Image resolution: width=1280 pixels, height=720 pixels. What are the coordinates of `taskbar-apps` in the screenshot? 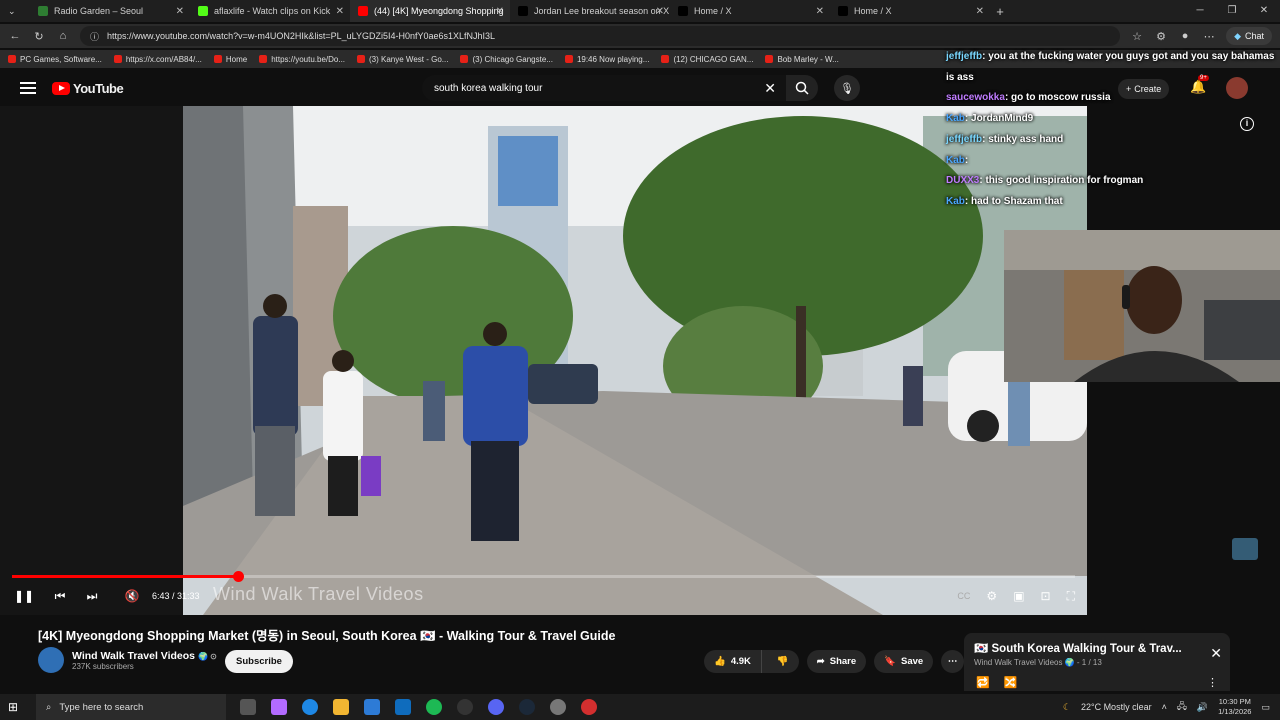 It's located at (418, 707).